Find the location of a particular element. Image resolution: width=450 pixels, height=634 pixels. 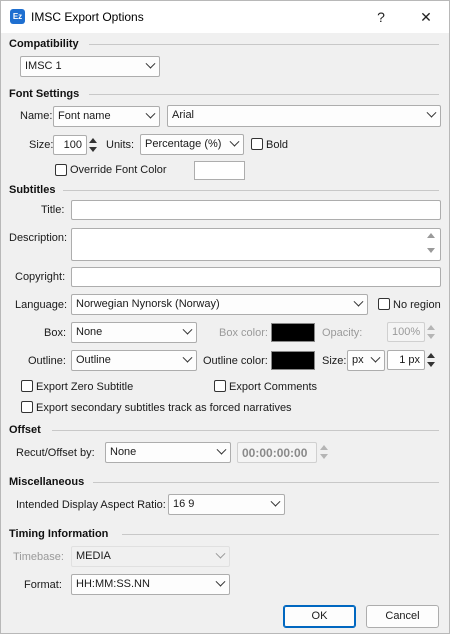

section-miscellaneous: Miscellaneous is located at coordinates (47, 482).